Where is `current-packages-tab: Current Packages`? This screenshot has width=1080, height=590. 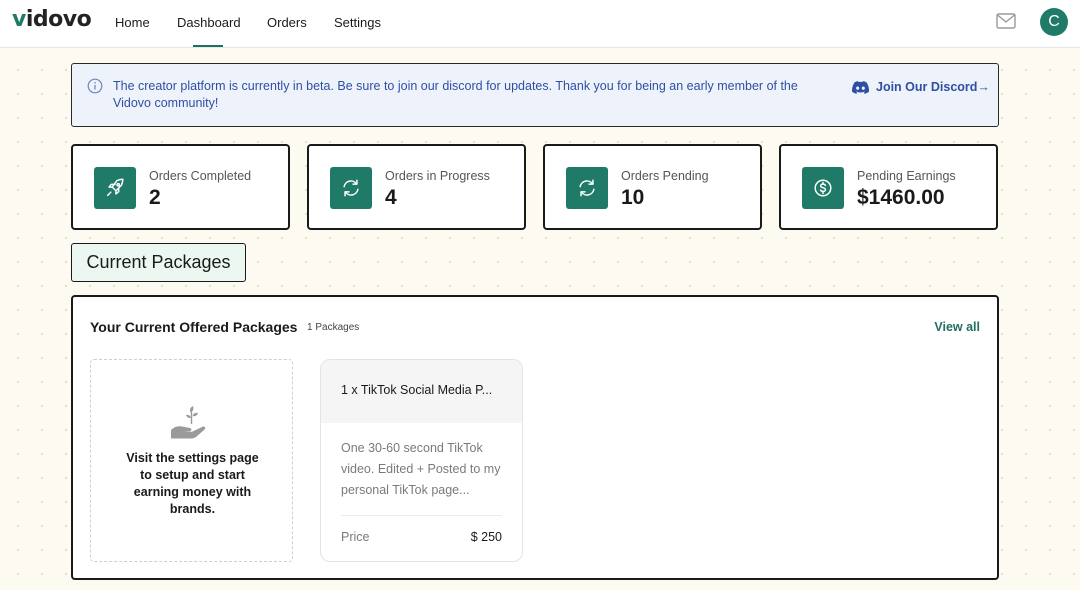 current-packages-tab: Current Packages is located at coordinates (158, 262).